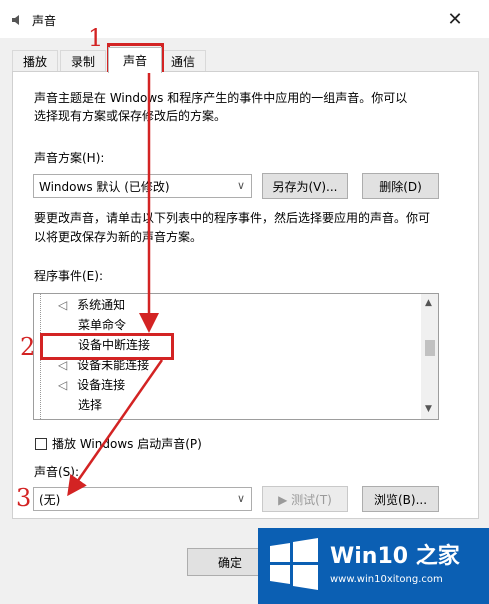  I want to click on tab-sounds: 声音, so click(135, 60).